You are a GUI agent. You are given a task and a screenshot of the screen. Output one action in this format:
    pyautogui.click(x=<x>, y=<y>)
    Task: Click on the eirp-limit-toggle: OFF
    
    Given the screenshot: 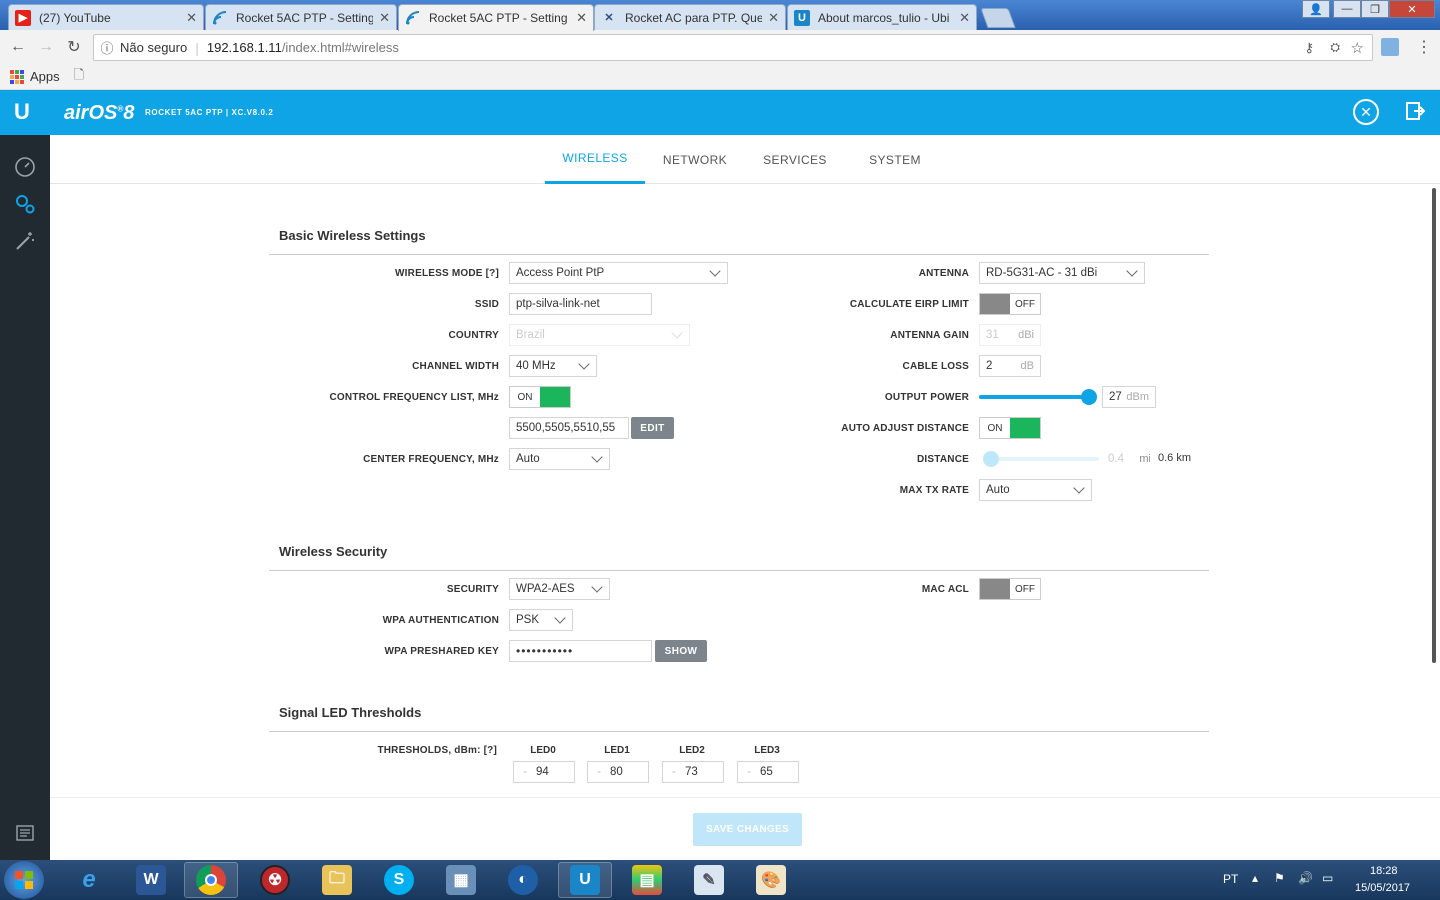 What is the action you would take?
    pyautogui.click(x=1010, y=304)
    